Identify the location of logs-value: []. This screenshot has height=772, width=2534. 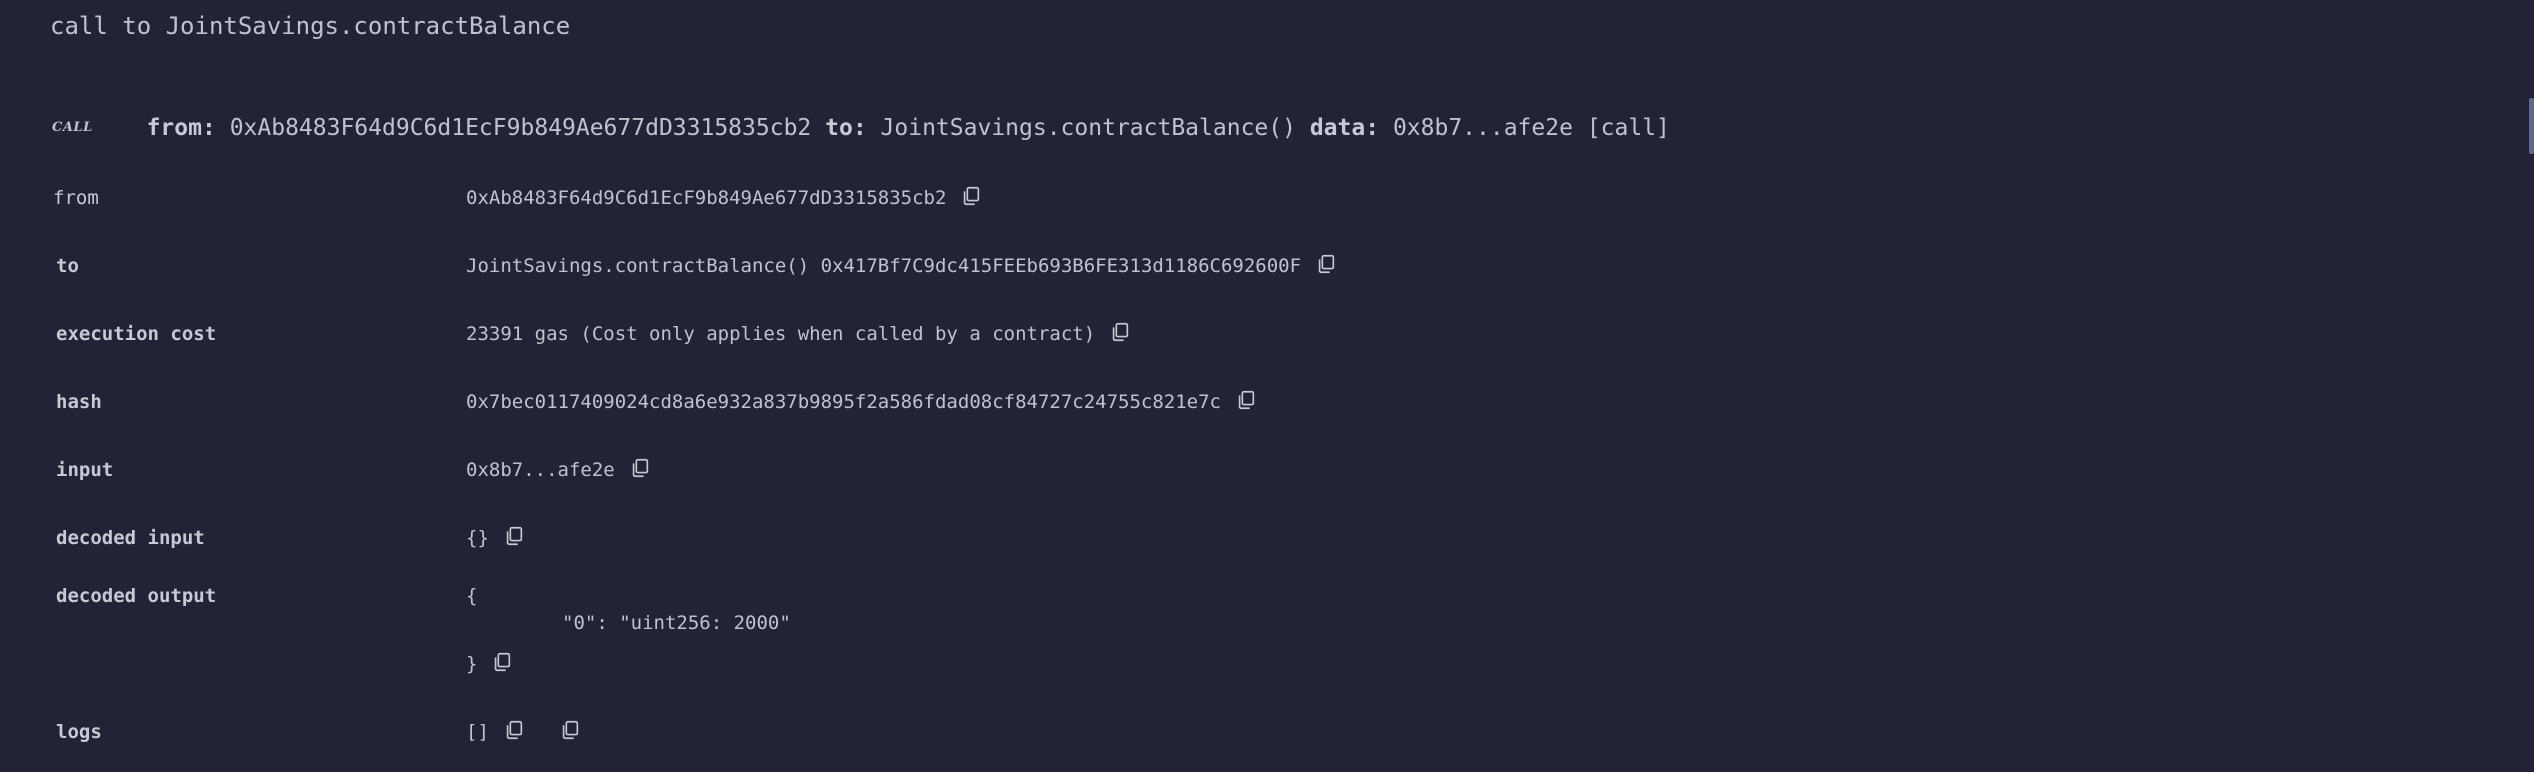
(477, 732).